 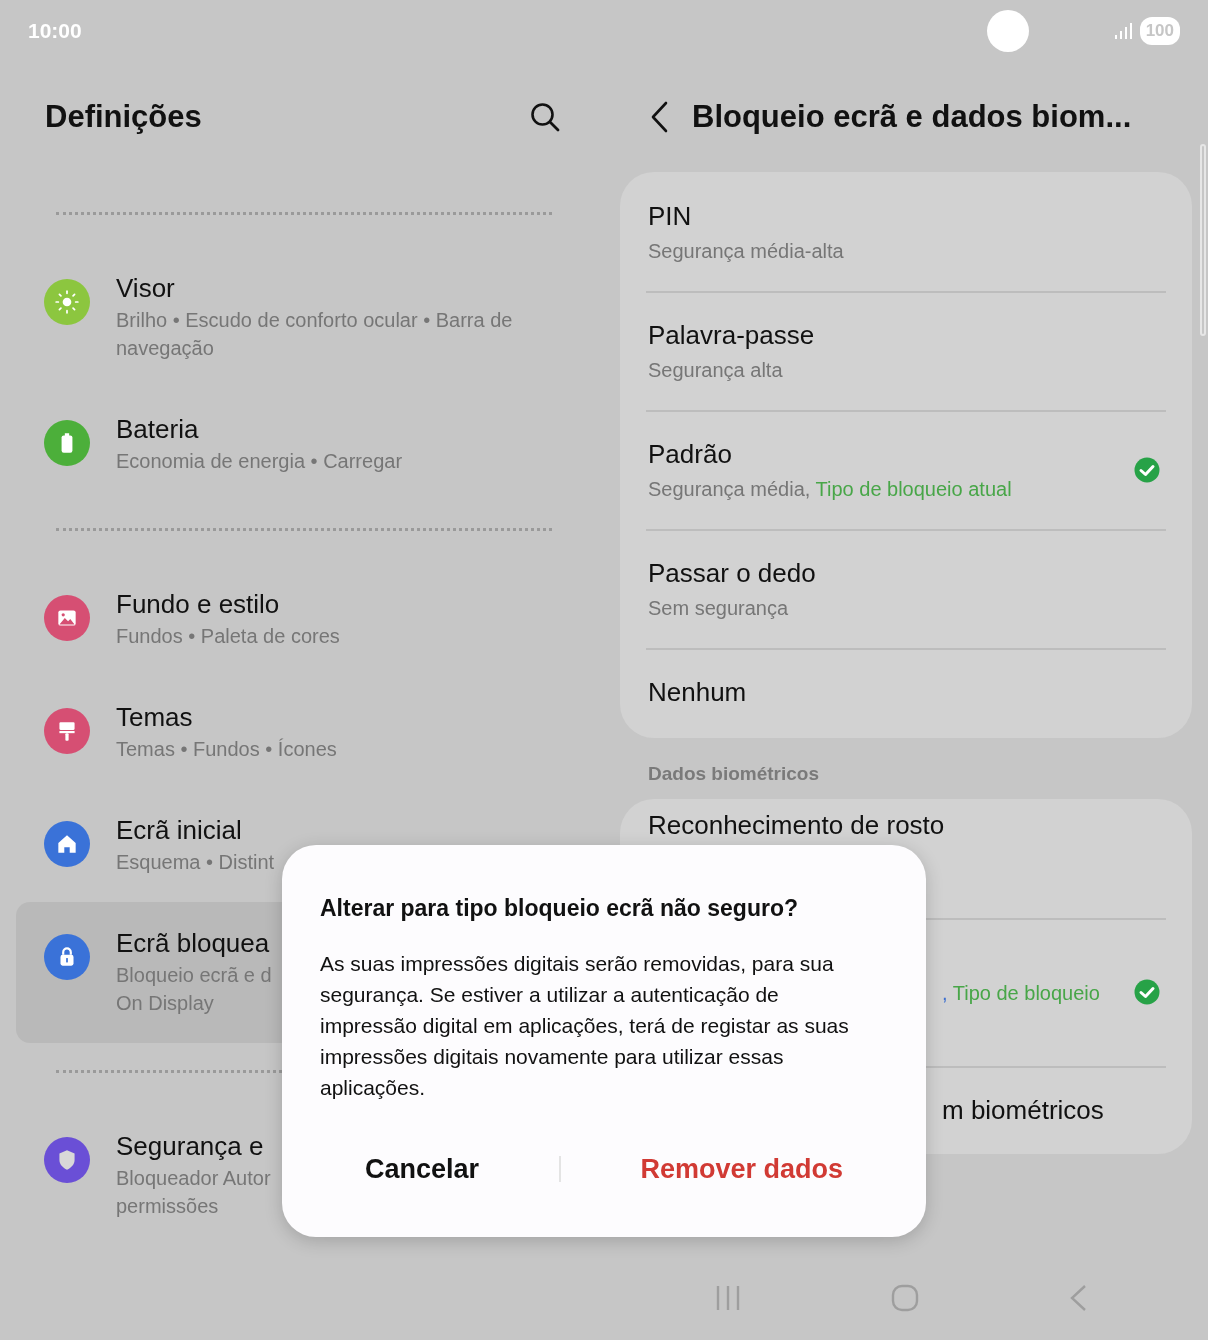 What do you see at coordinates (913, 489) in the screenshot?
I see `status-note: Tipo de bloqueio atual` at bounding box center [913, 489].